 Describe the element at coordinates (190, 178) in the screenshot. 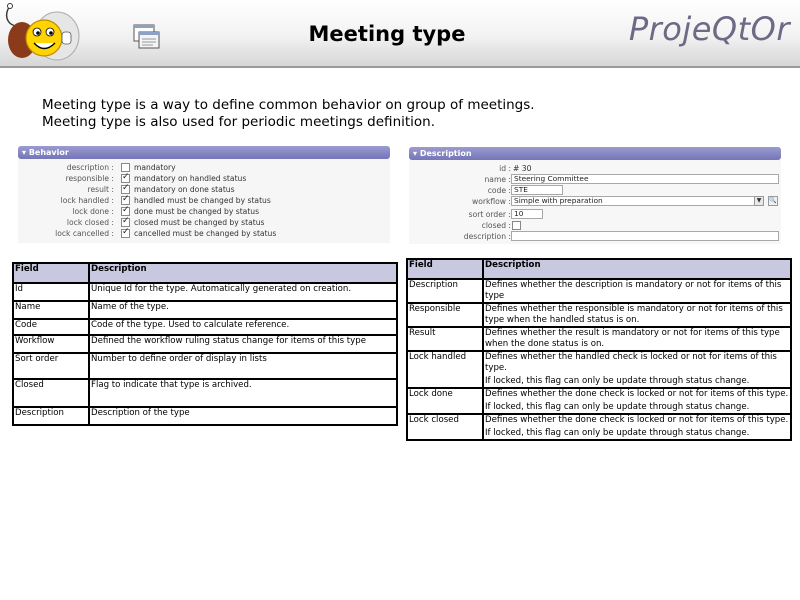

I see `behavior-row-text: mandatory on handled status` at that location.